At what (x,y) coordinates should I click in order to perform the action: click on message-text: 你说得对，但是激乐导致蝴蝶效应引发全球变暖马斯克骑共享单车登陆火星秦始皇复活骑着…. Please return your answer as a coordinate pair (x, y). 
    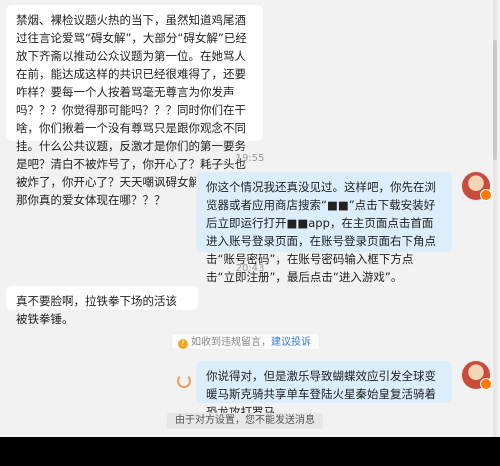
    Looking at the image, I should click on (321, 394).